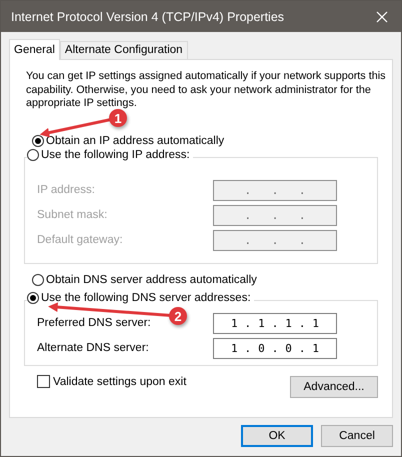  I want to click on tab: Alternate Configuration, so click(124, 50).